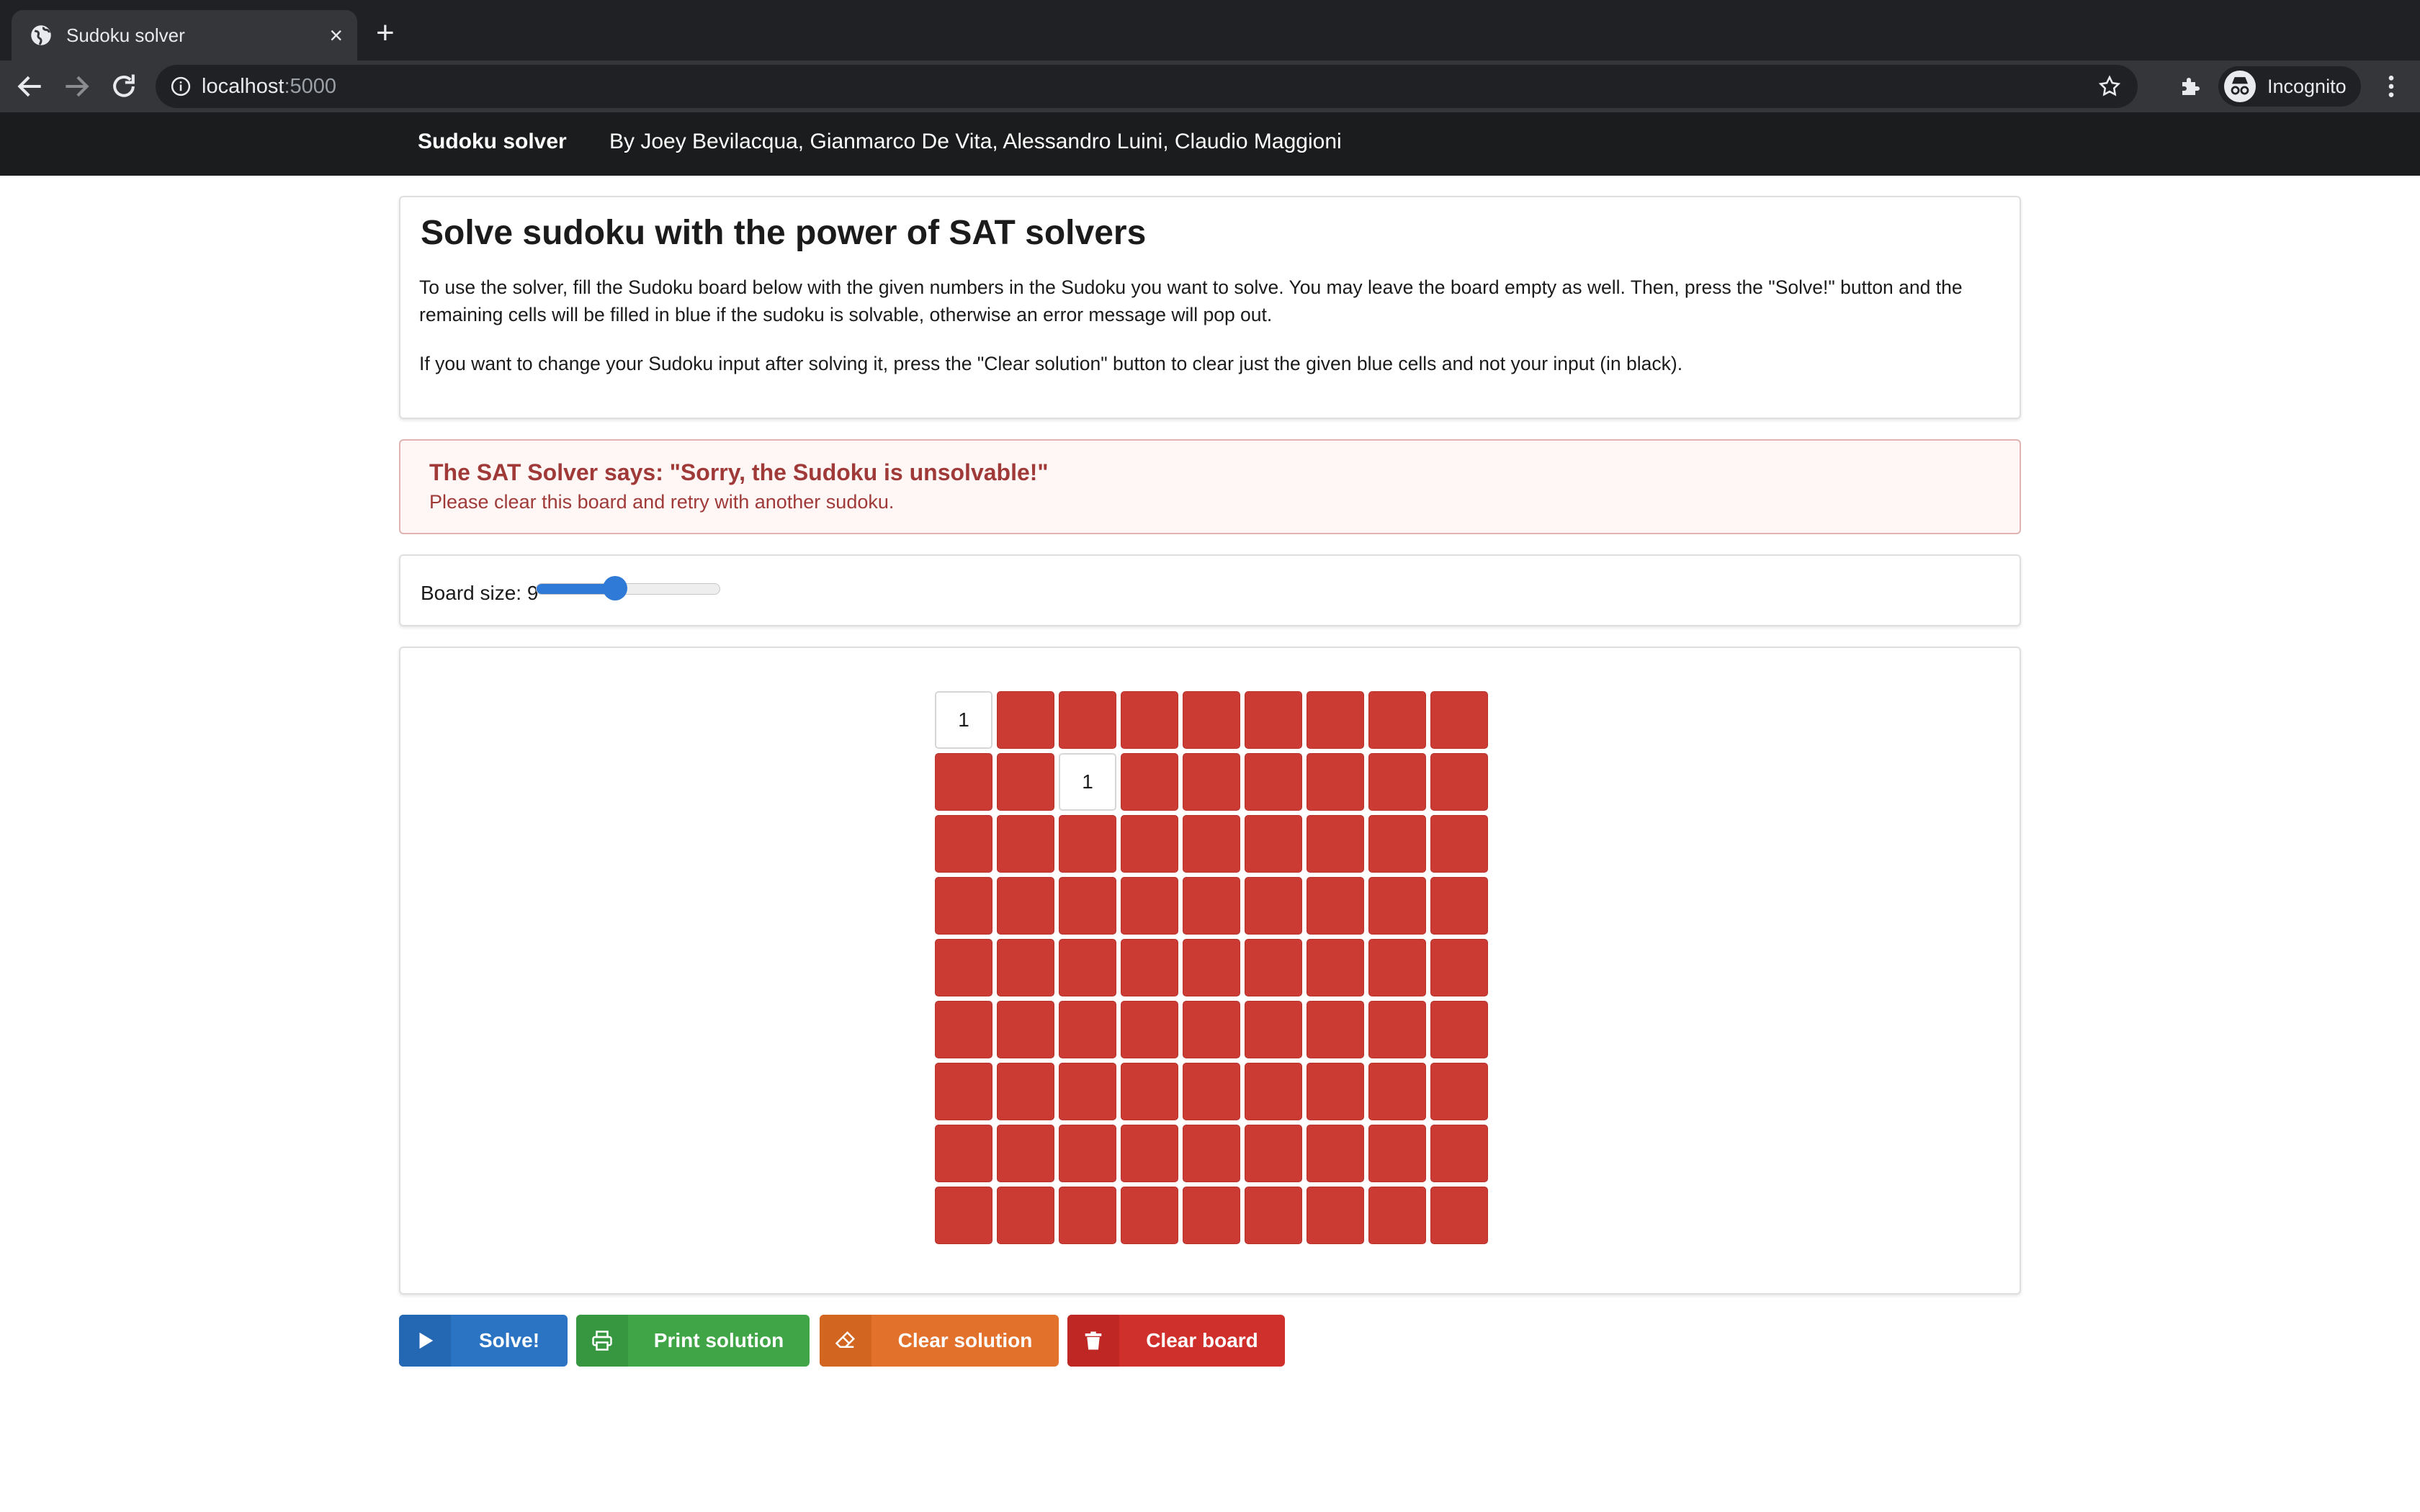  I want to click on forward-arrow-icon, so click(76, 86).